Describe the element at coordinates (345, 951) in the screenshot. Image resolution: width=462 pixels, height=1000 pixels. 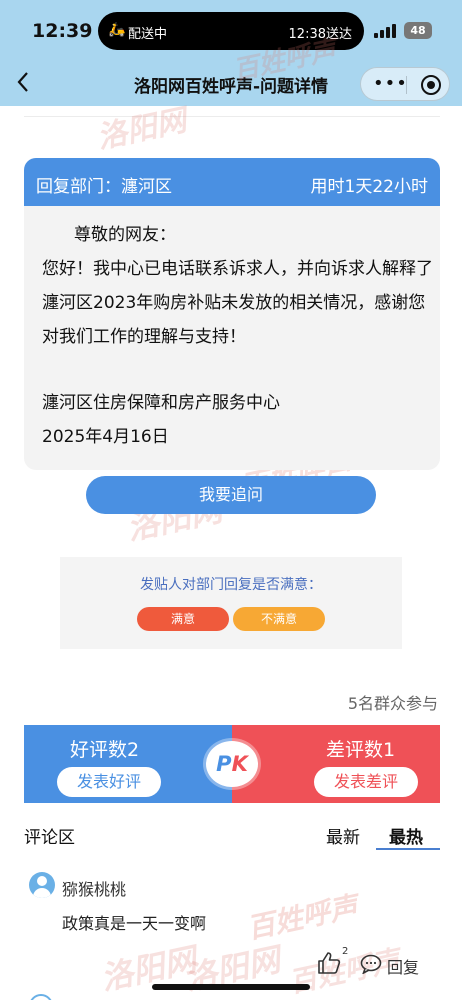
I see `like-count: 2` at that location.